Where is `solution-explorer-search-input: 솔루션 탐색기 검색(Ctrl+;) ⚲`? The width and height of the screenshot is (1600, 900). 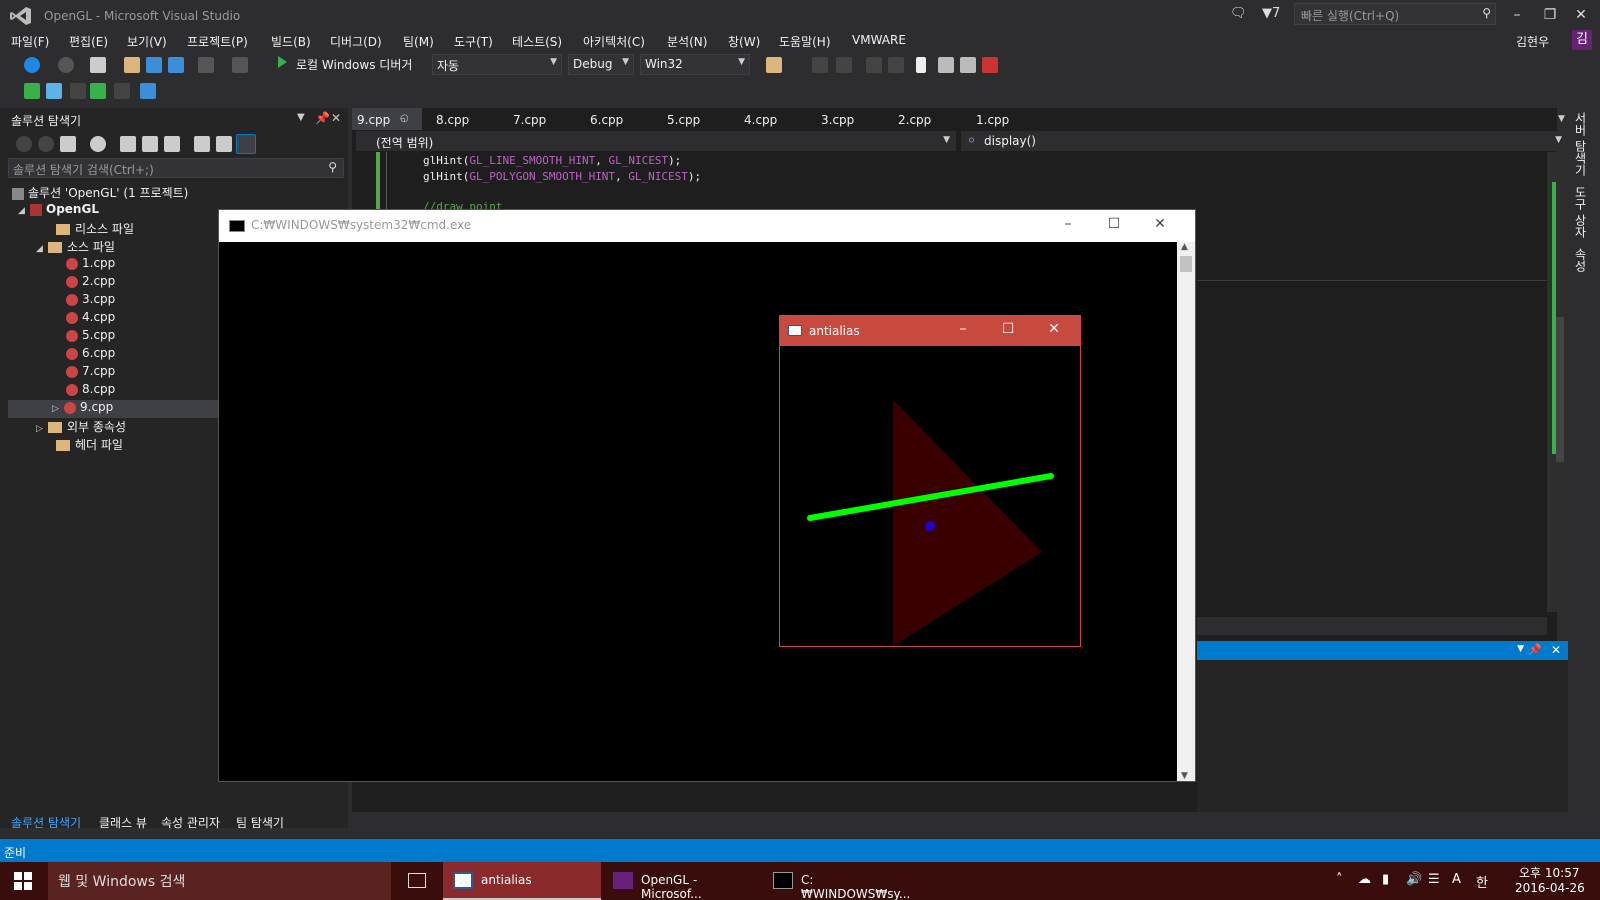 solution-explorer-search-input: 솔루션 탐색기 검색(Ctrl+;) ⚲ is located at coordinates (176, 168).